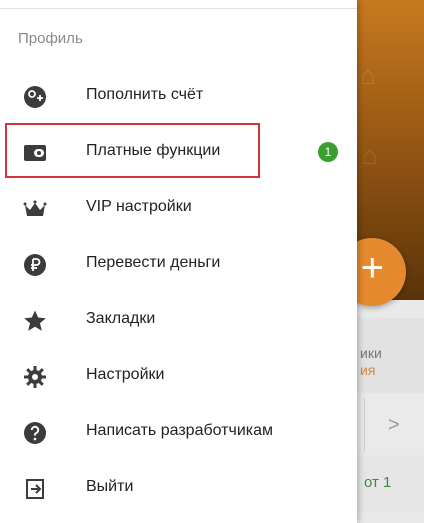  Describe the element at coordinates (35, 265) in the screenshot. I see `ruble-icon` at that location.